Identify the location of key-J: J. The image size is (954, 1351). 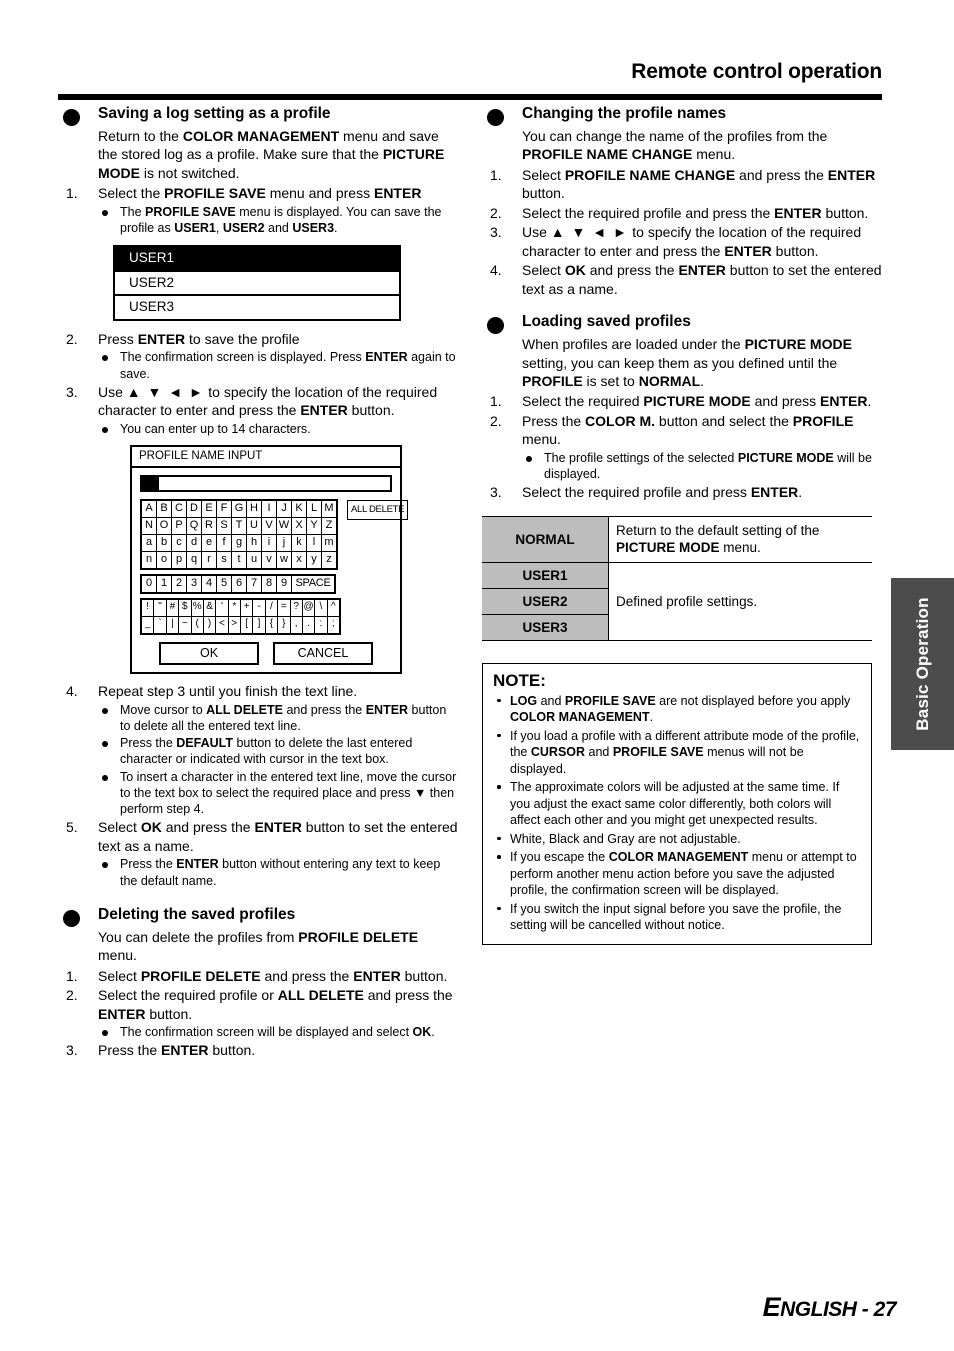
(284, 508).